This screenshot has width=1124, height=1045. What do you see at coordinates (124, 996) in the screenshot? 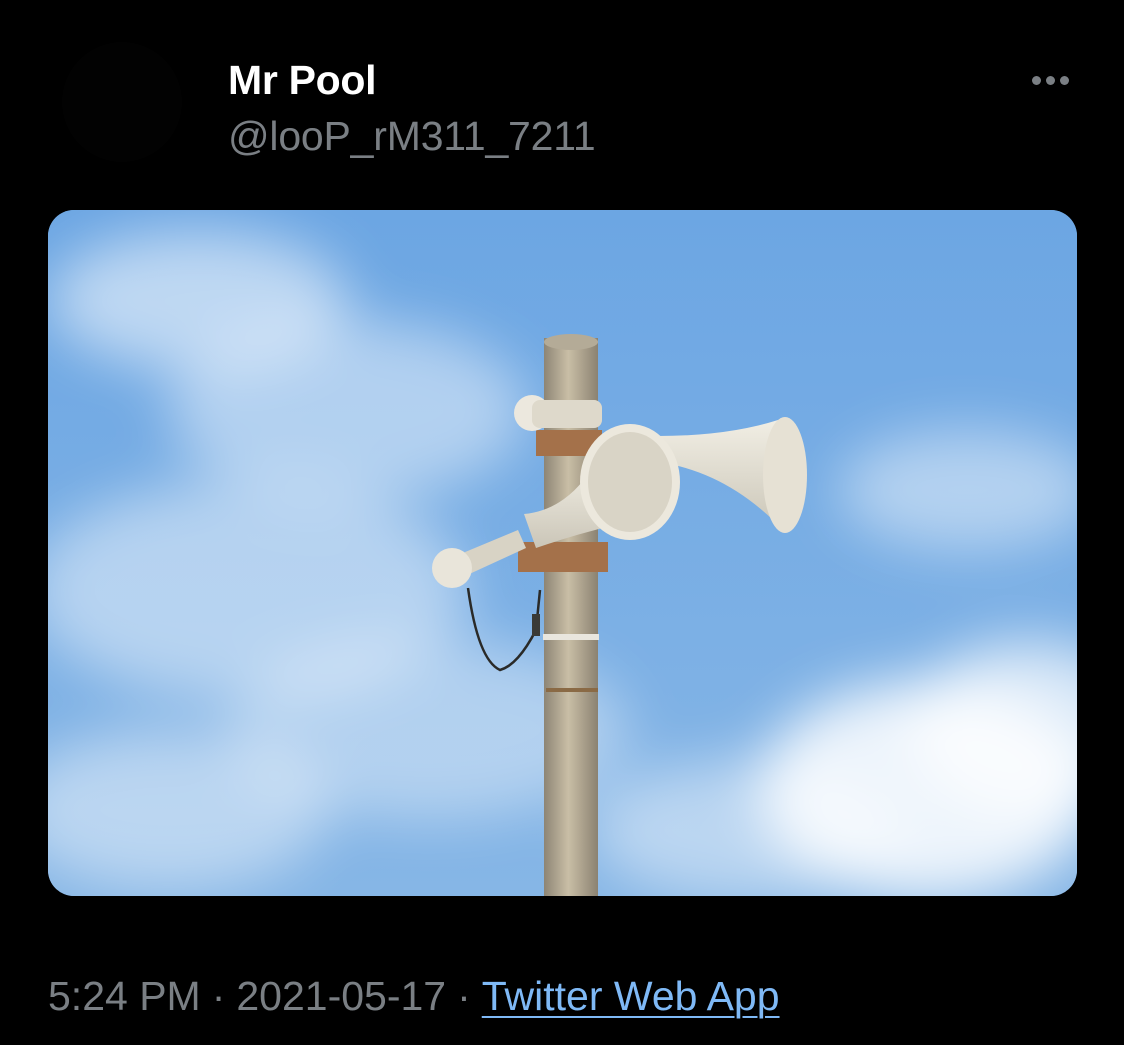
I see `tweet-time: 5:24 PM` at bounding box center [124, 996].